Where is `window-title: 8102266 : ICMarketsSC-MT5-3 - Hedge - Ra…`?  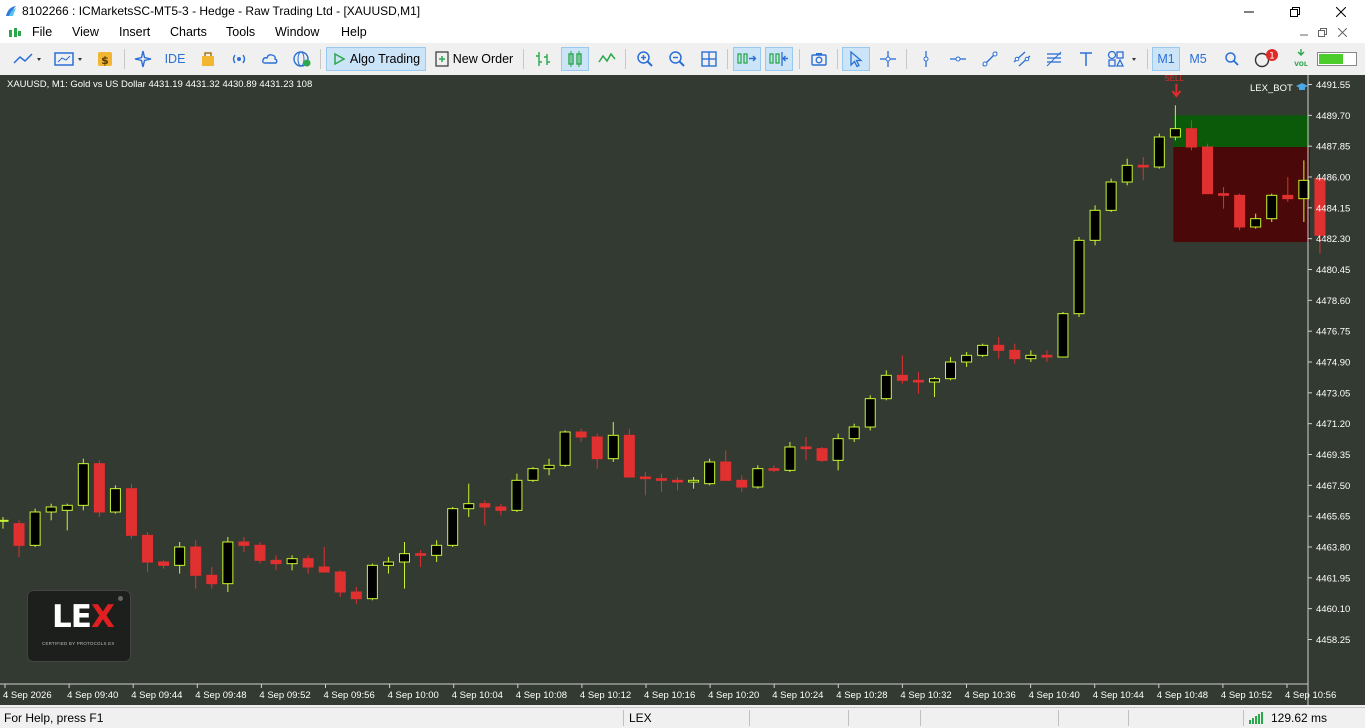 window-title: 8102266 : ICMarketsSC-MT5-3 - Hedge - Ra… is located at coordinates (221, 11).